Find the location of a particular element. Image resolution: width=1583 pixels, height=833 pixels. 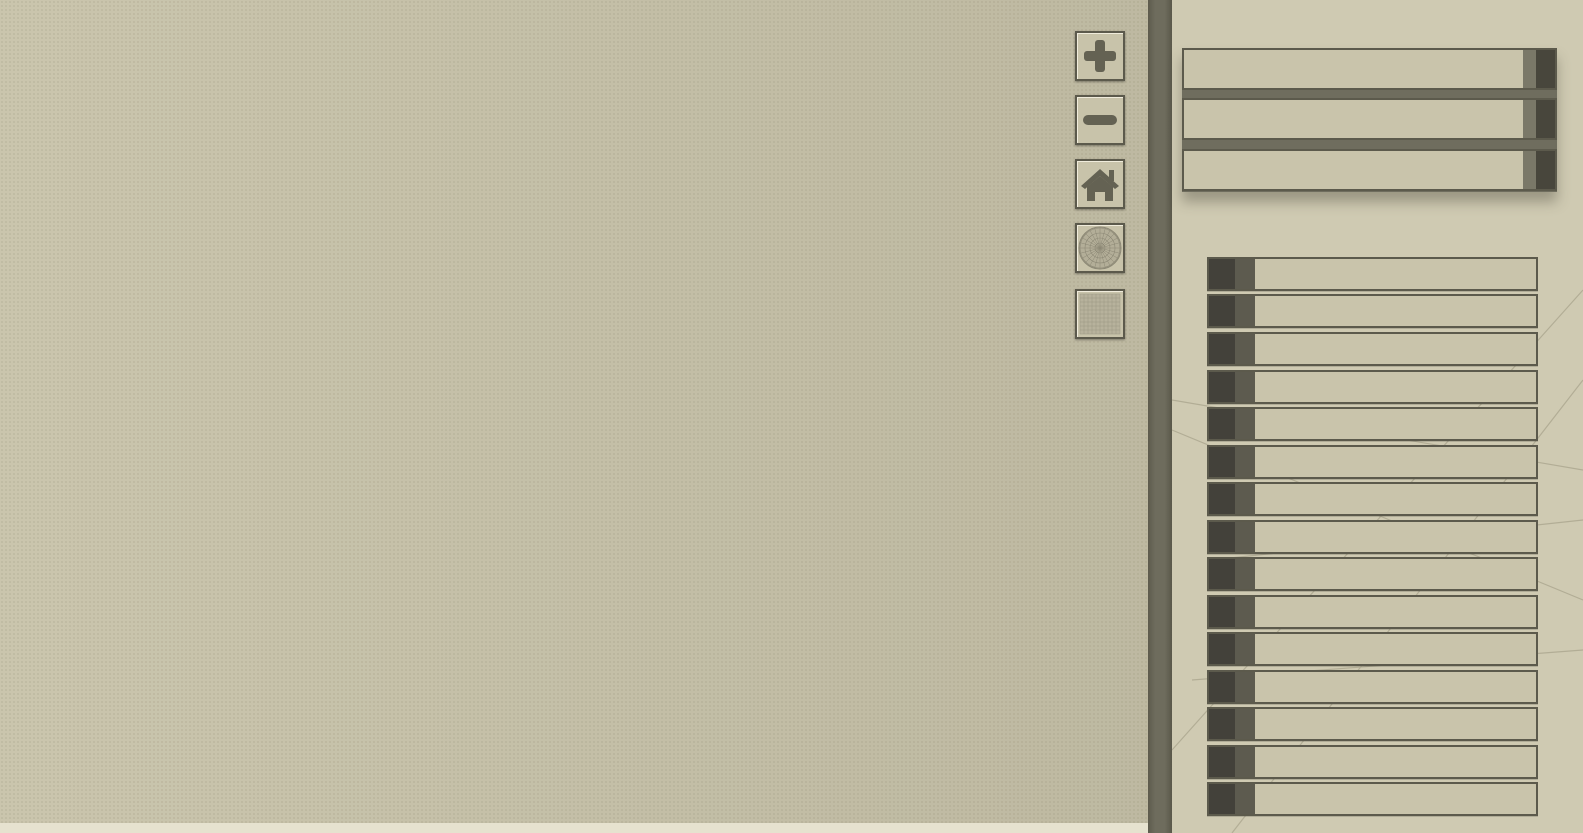

map-bottom-edge is located at coordinates (574, 828).